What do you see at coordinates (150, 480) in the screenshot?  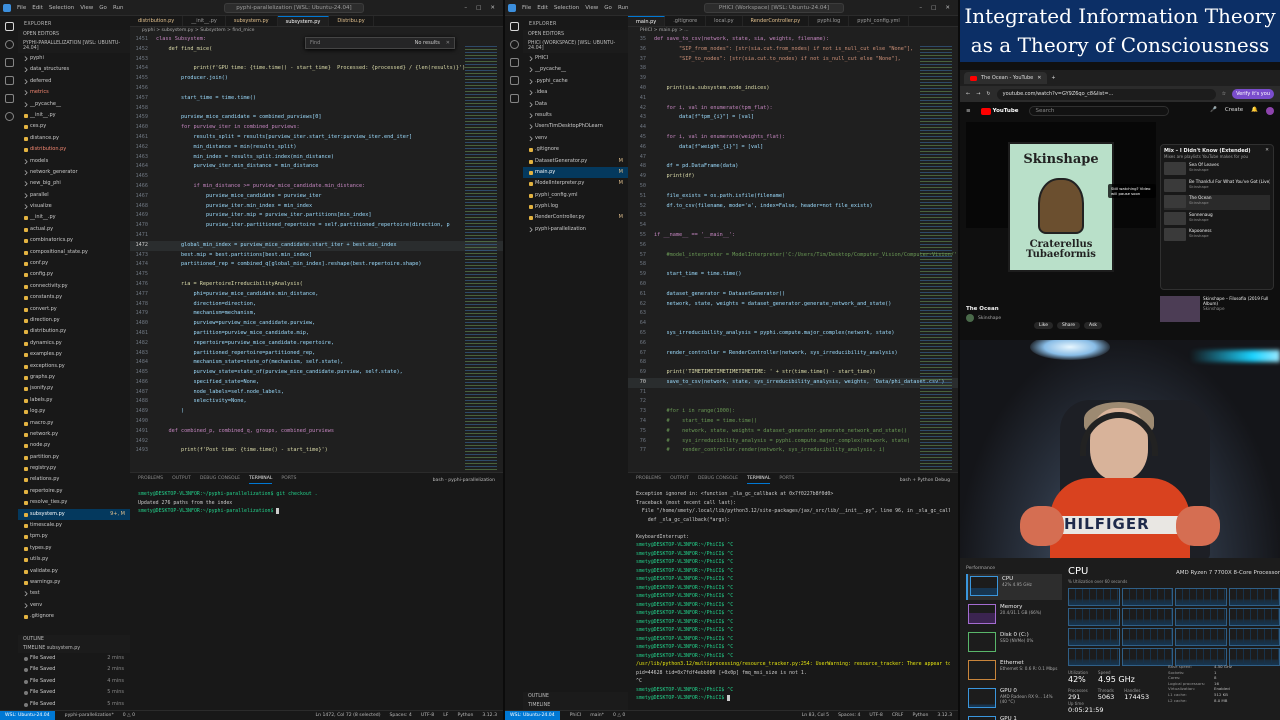 I see `panel-tab: PROBLEMS` at bounding box center [150, 480].